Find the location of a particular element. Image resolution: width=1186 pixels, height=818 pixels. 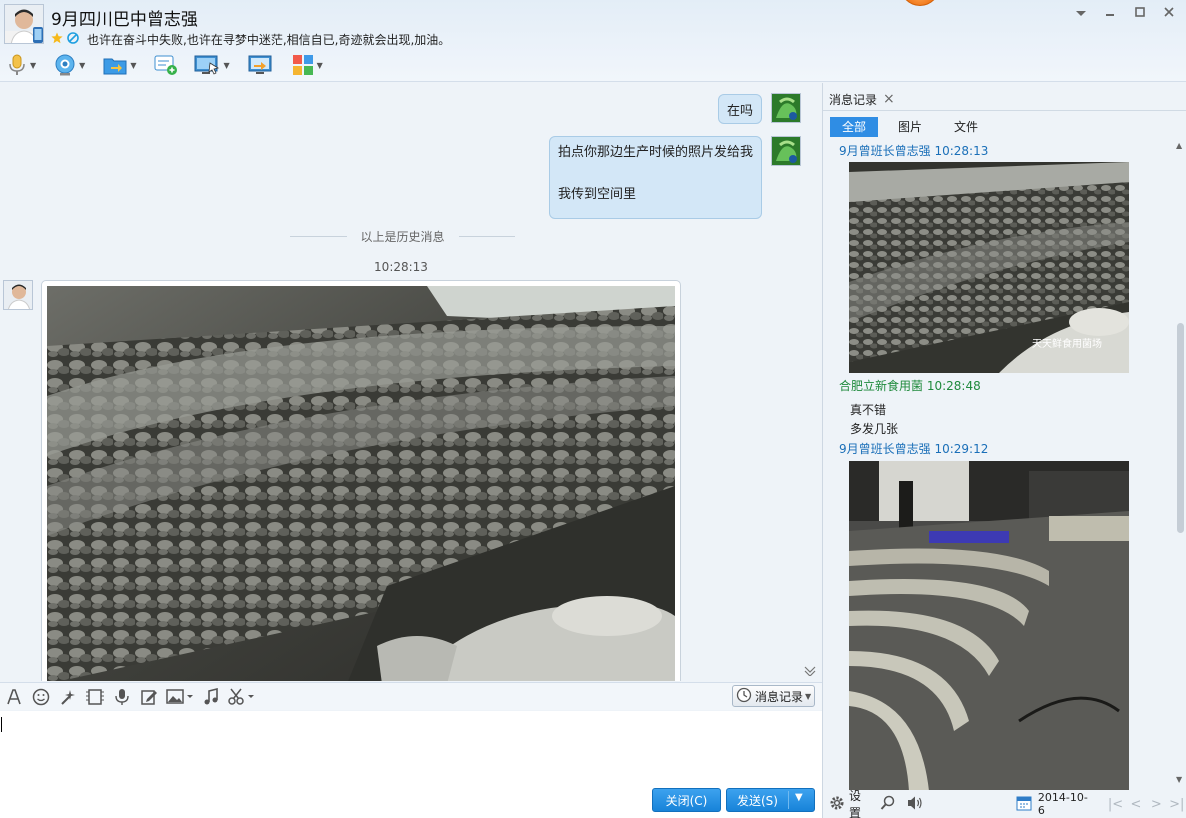

share-screen-button is located at coordinates (261, 65).